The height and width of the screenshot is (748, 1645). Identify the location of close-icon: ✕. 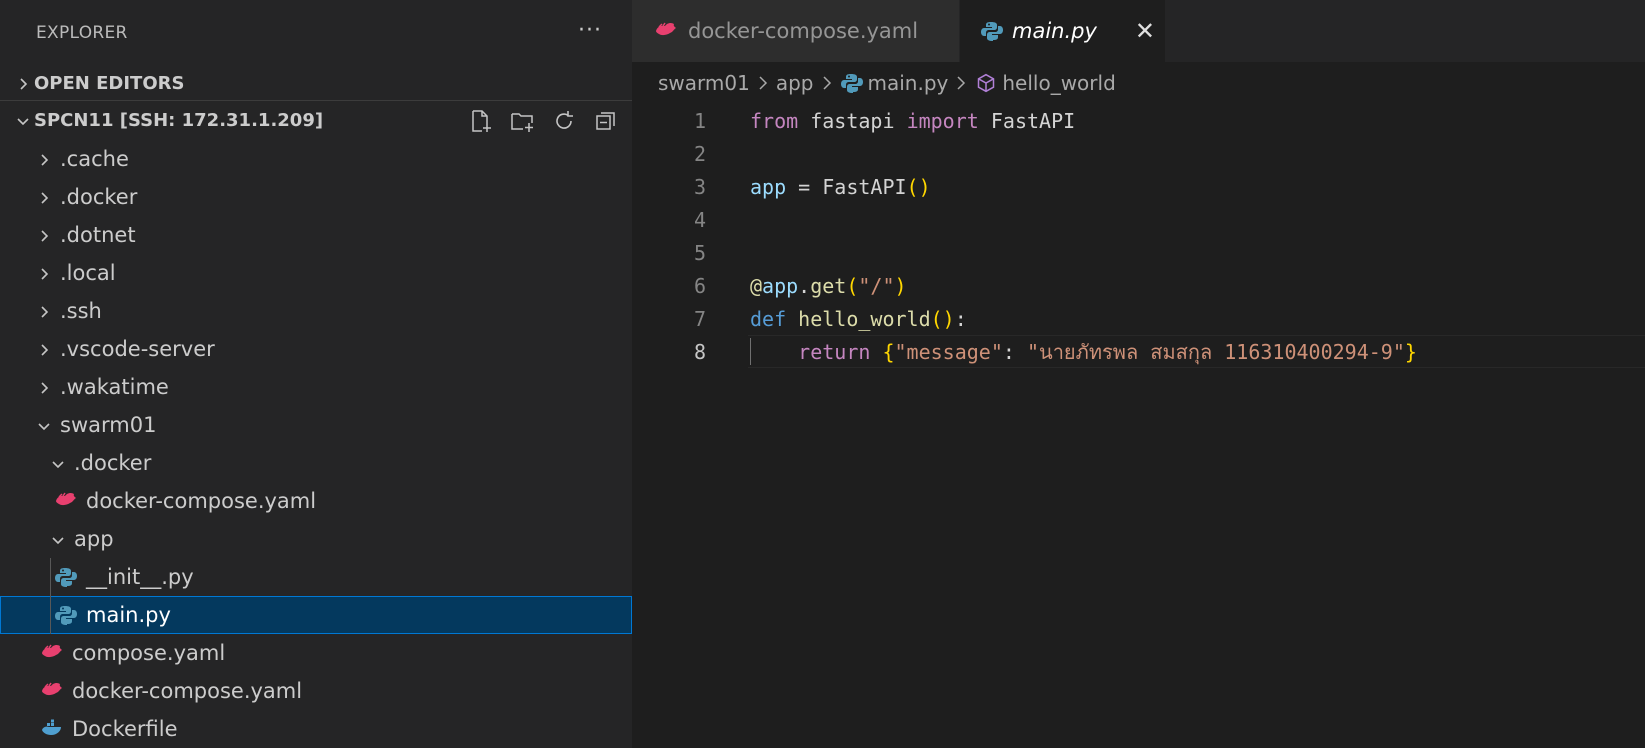
(1145, 31).